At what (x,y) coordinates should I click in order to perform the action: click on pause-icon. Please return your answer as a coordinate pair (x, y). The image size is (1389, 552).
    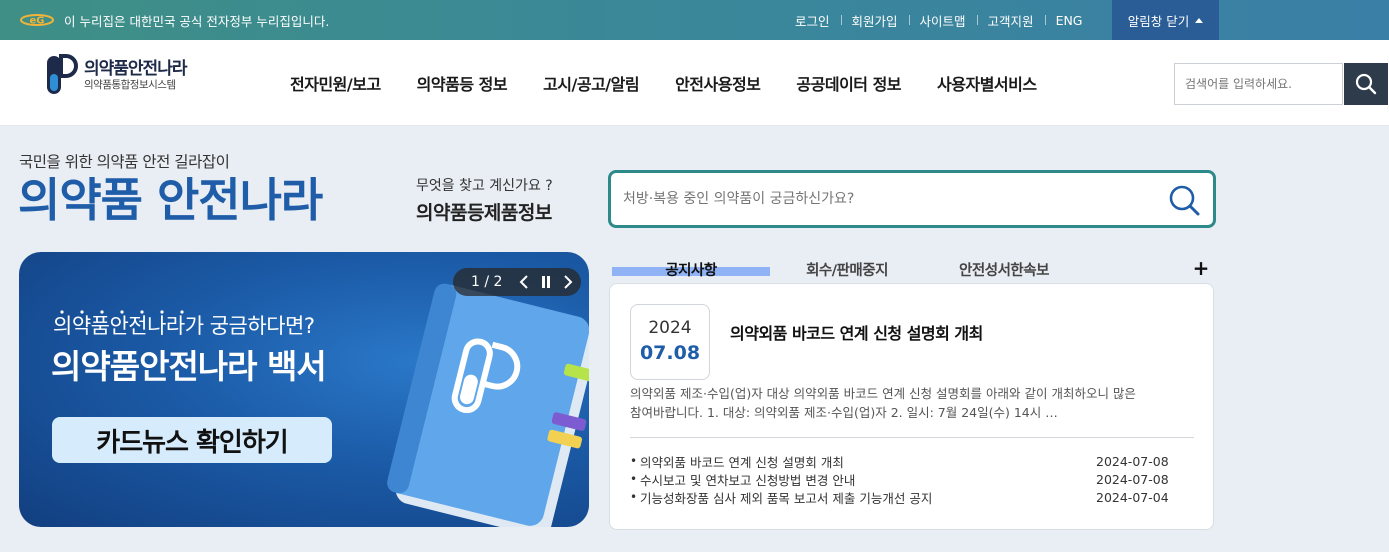
    Looking at the image, I should click on (546, 282).